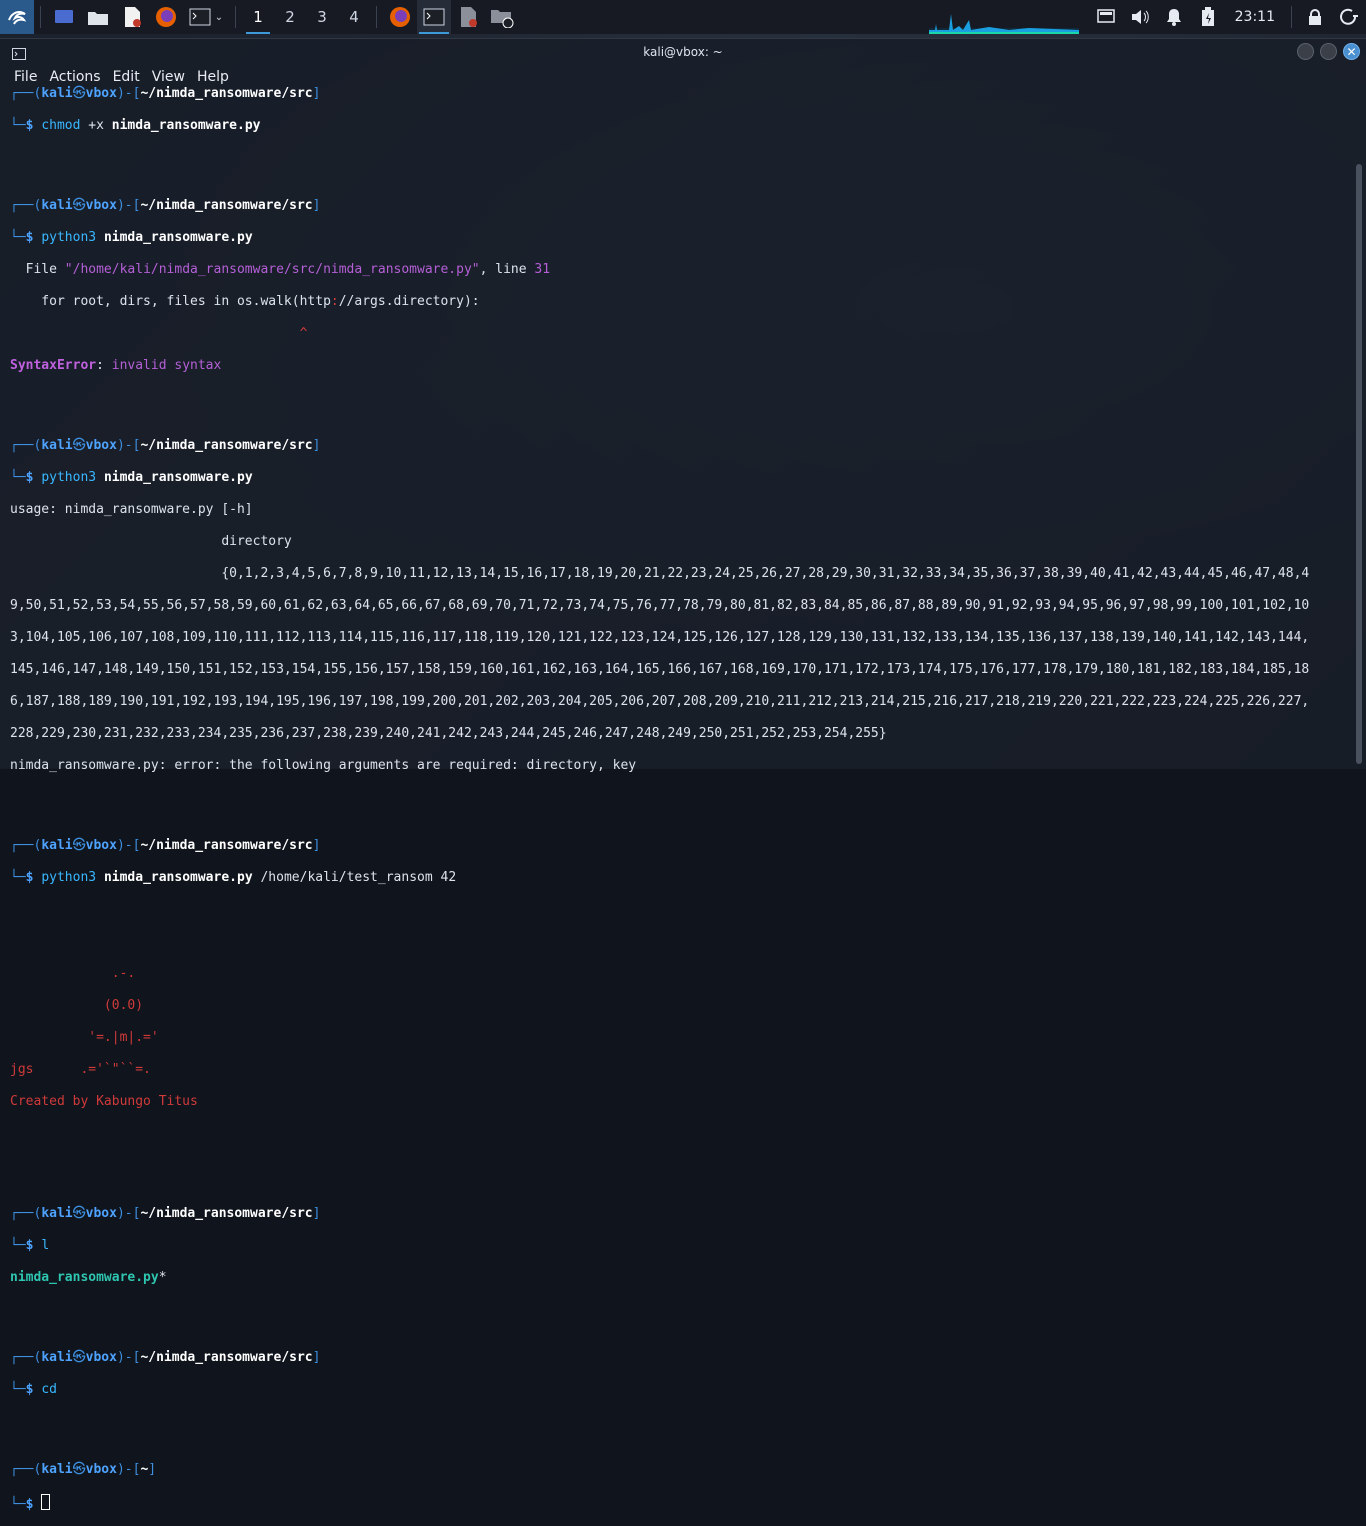  Describe the element at coordinates (46, 1502) in the screenshot. I see `terminal-cursor` at that location.